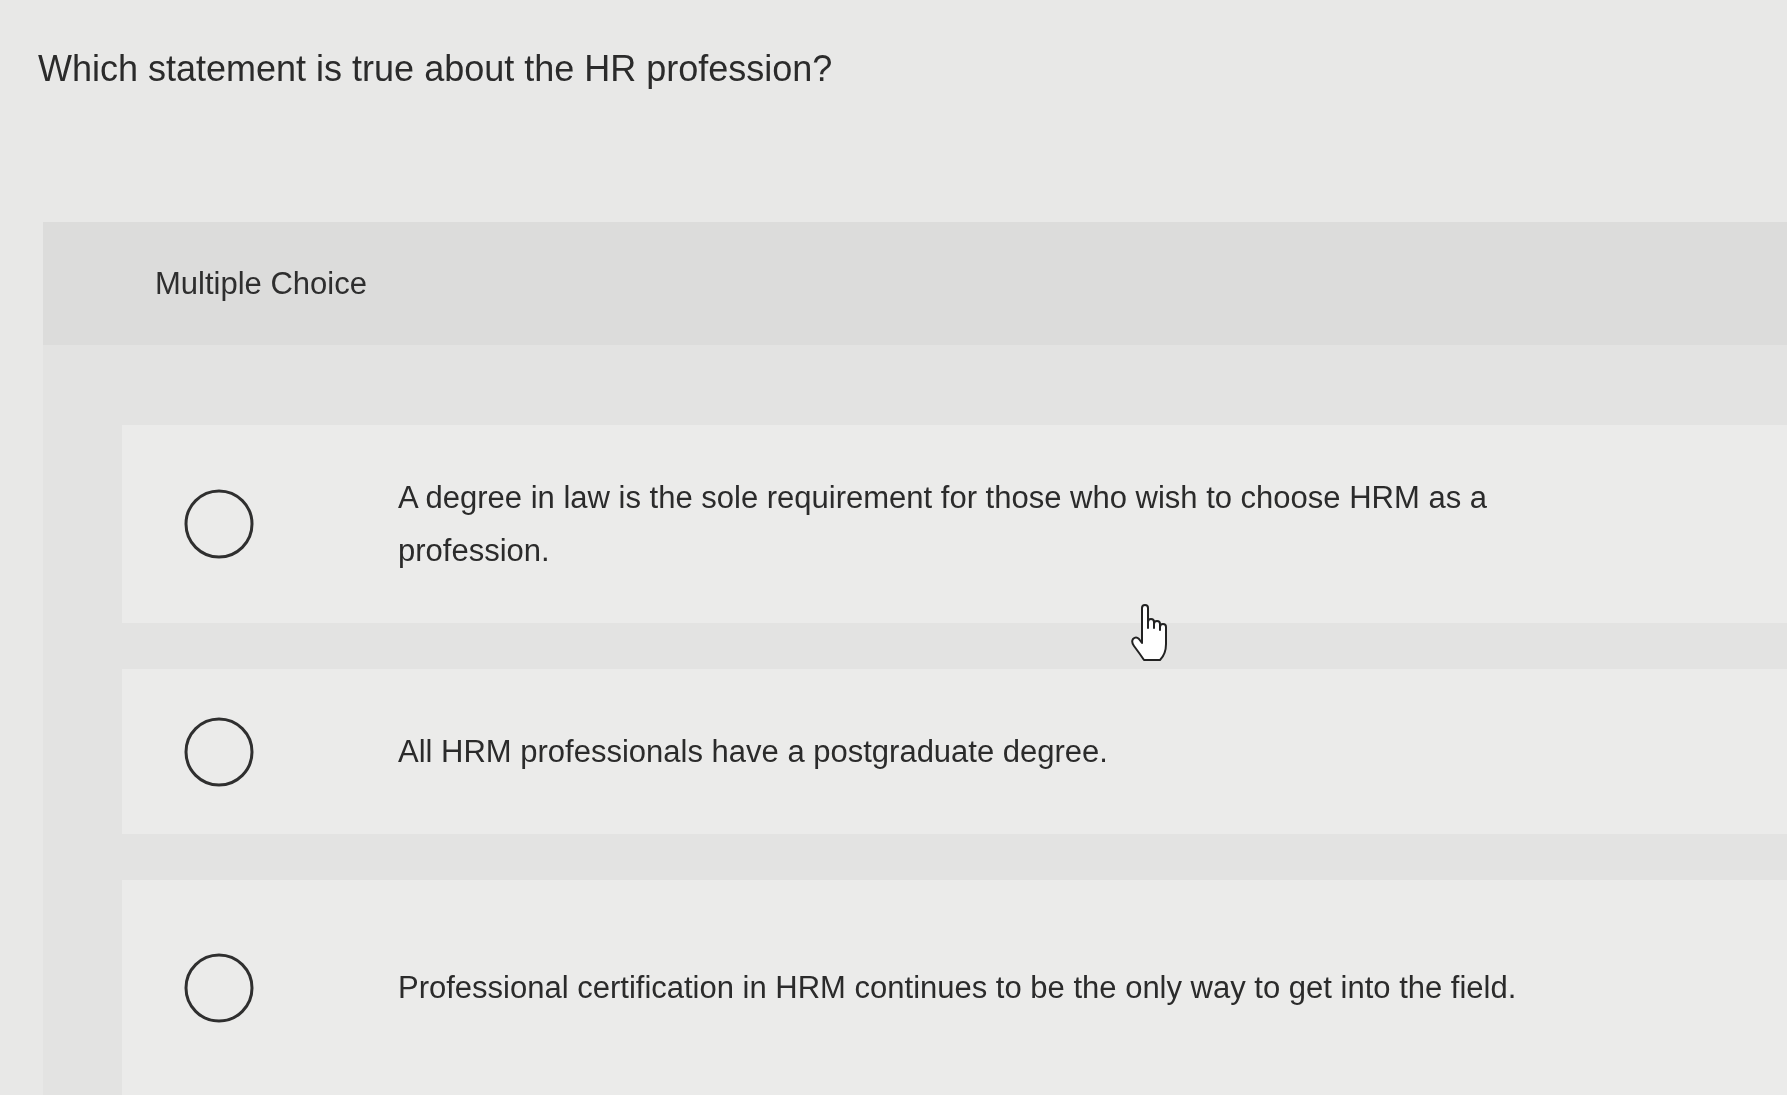 The width and height of the screenshot is (1787, 1095). I want to click on option-text: Professional certification in HRM continues to be the only way to get into the field., so click(957, 988).